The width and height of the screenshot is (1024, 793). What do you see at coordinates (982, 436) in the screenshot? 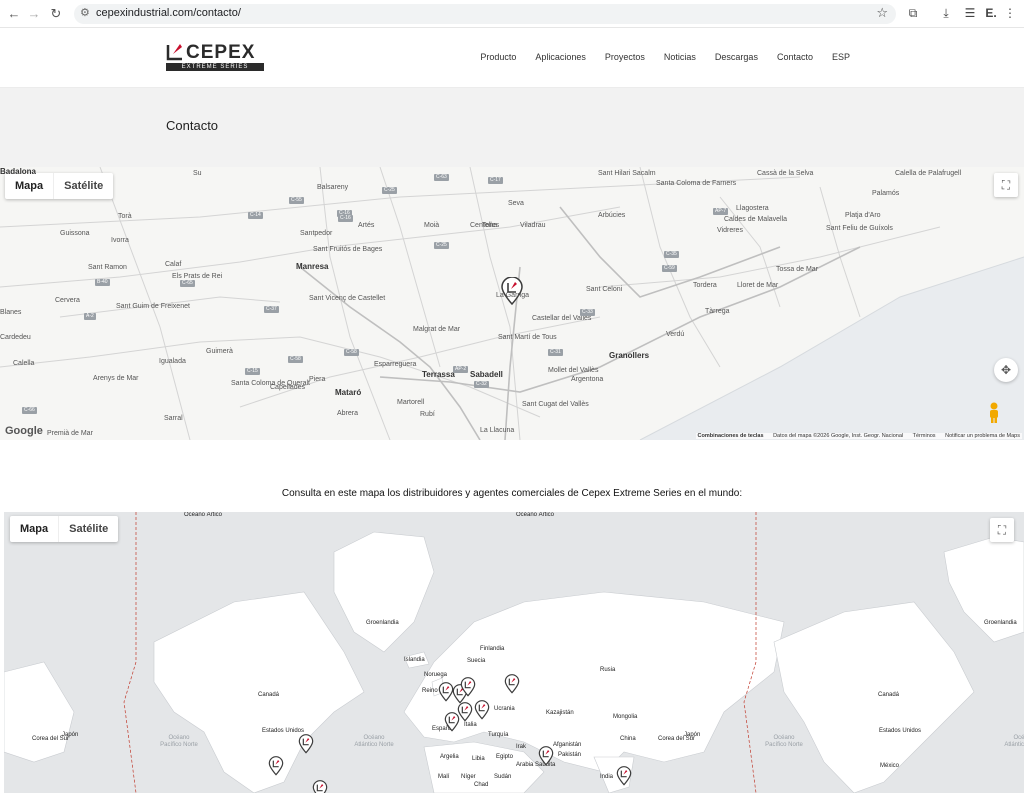
I see `report-problem-link: Notificar un problema de Maps` at bounding box center [982, 436].